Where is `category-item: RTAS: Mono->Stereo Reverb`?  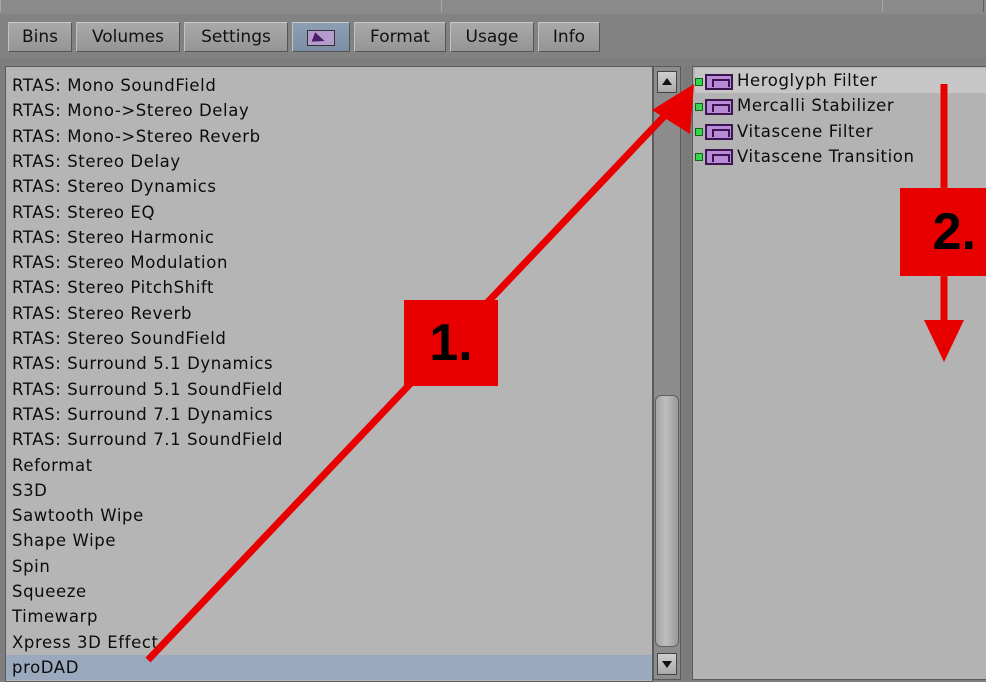 category-item: RTAS: Mono->Stereo Reverb is located at coordinates (136, 136).